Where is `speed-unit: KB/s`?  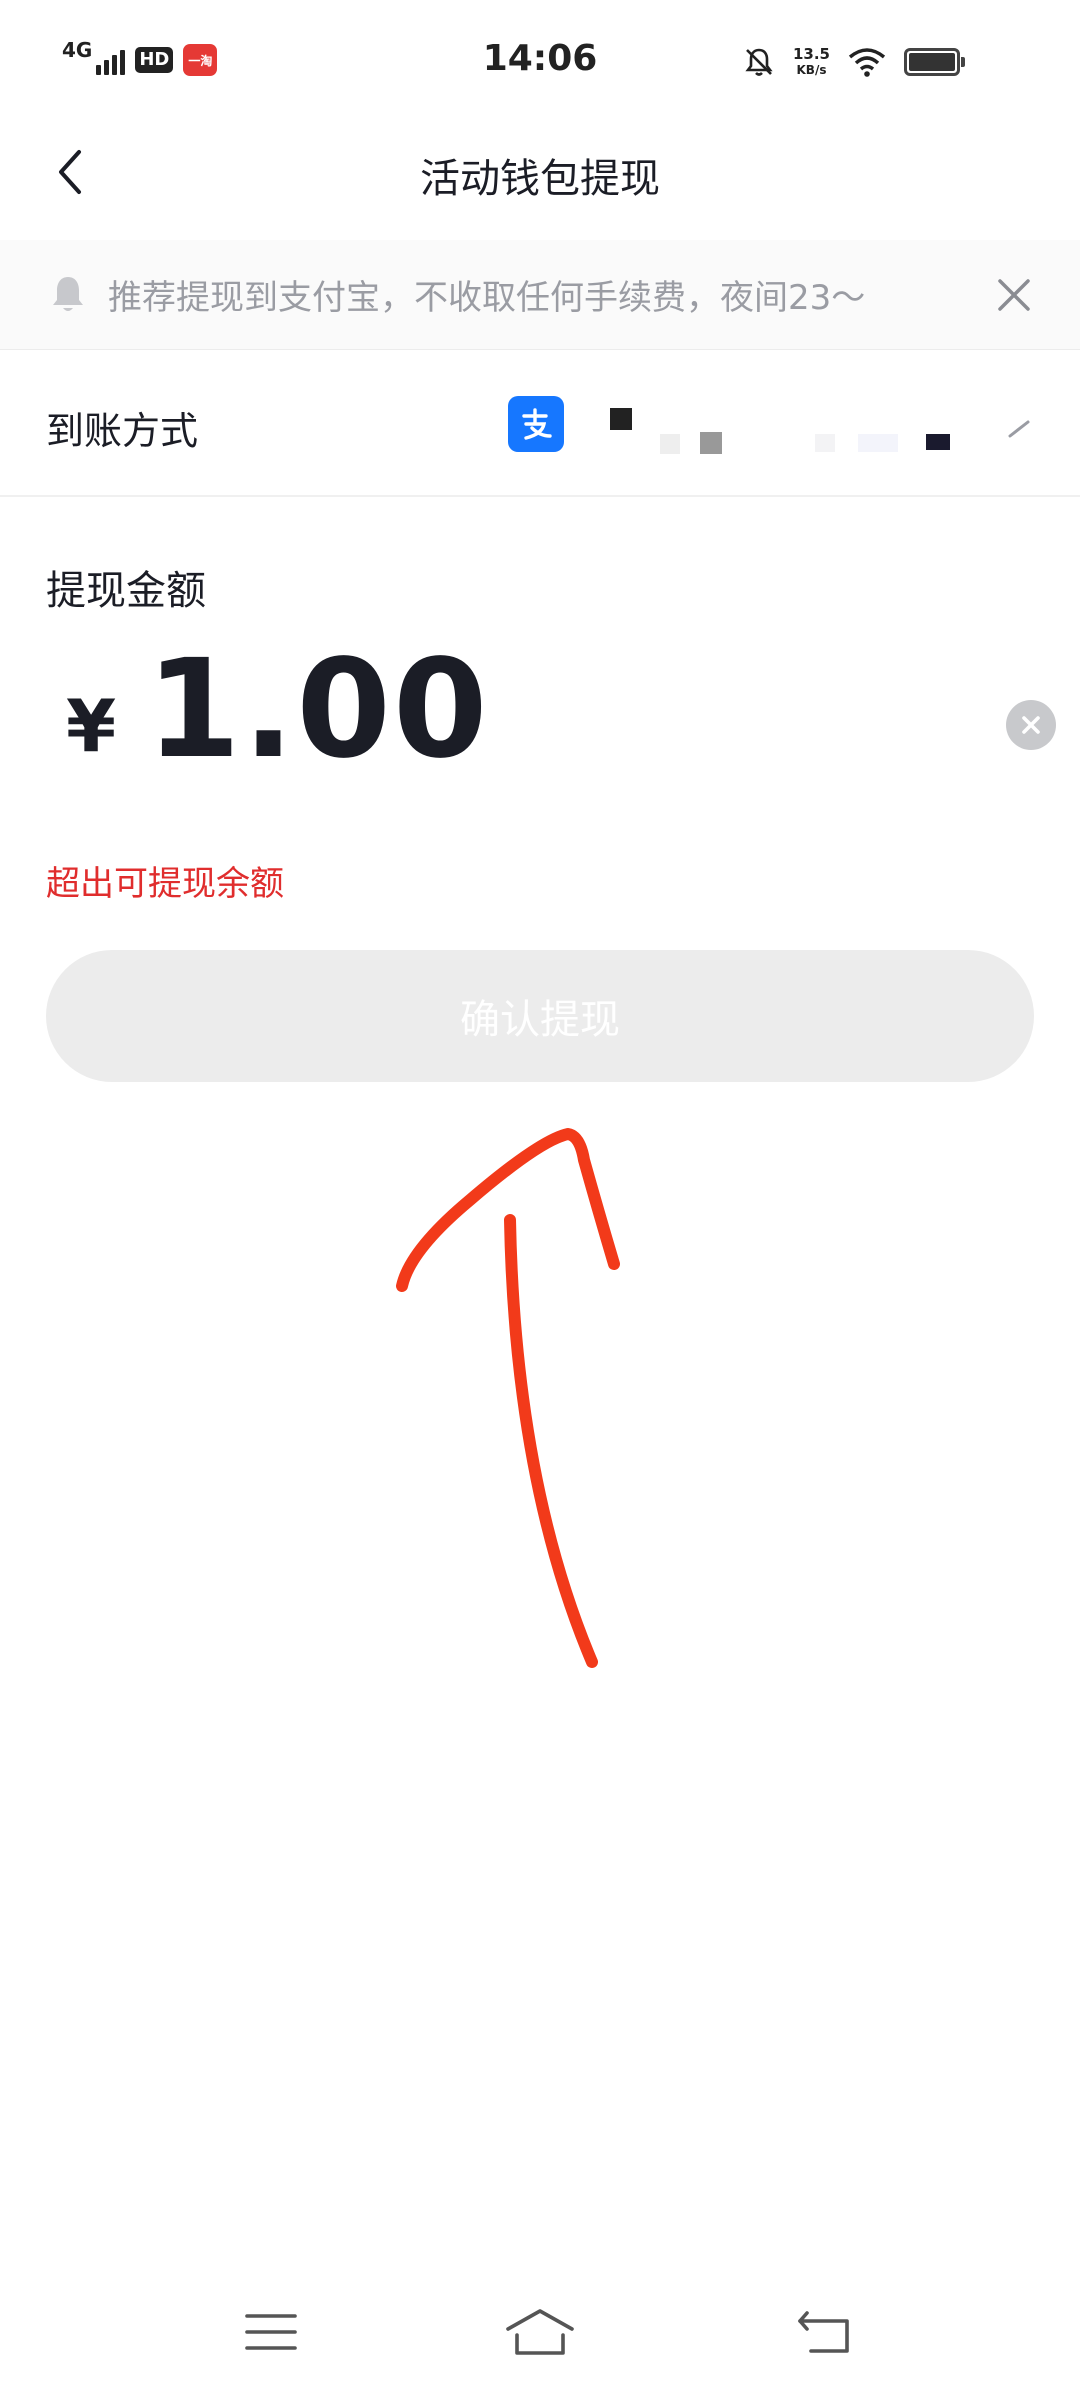
speed-unit: KB/s is located at coordinates (811, 70).